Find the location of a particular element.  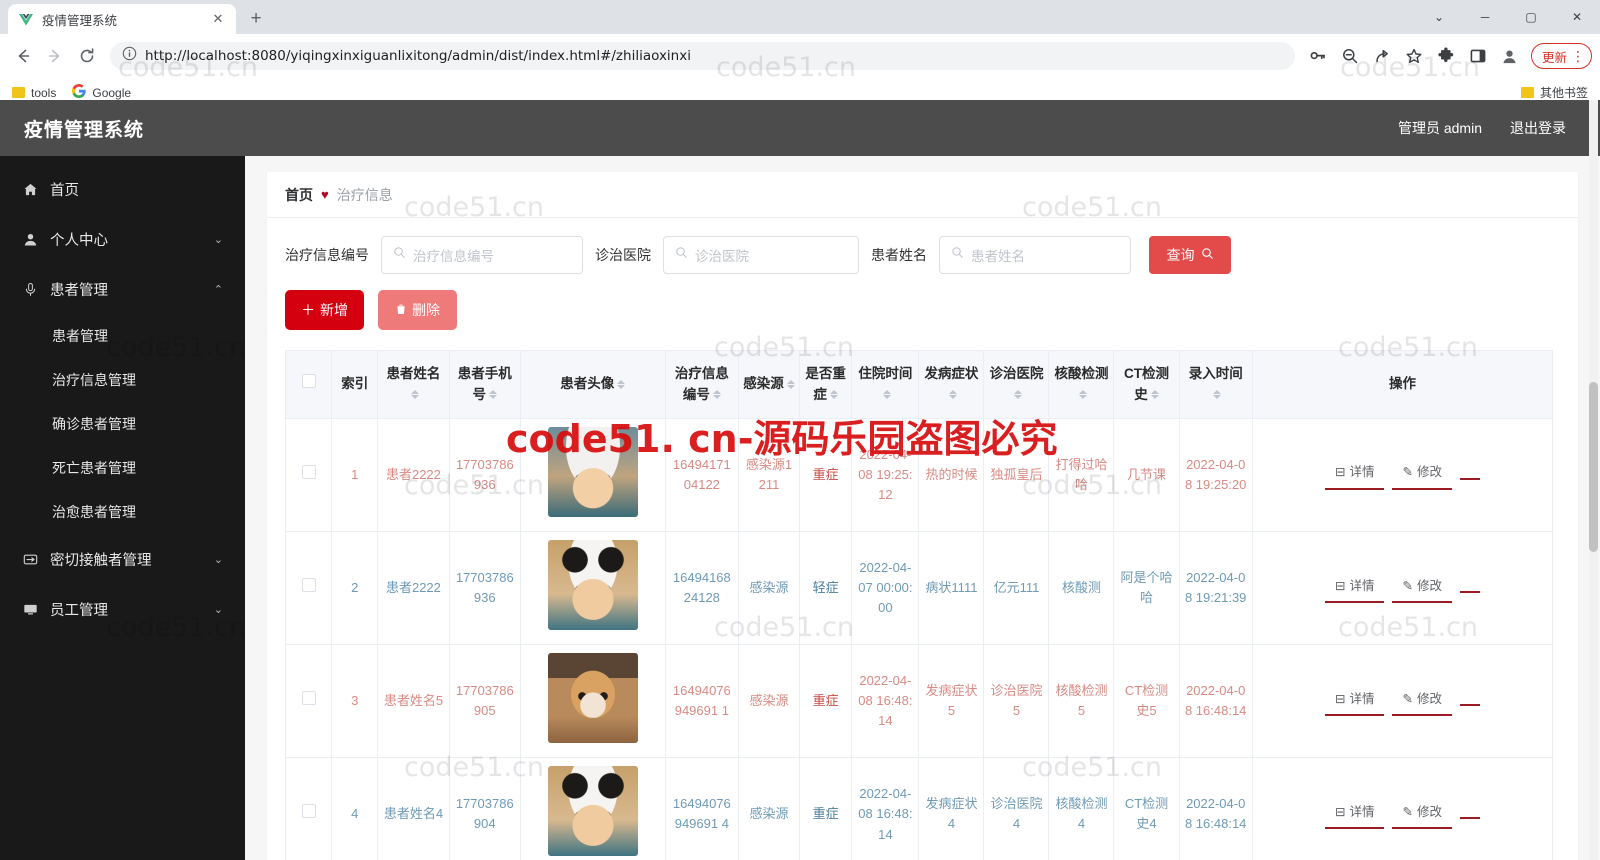

page-scrollbar is located at coordinates (1593, 480).